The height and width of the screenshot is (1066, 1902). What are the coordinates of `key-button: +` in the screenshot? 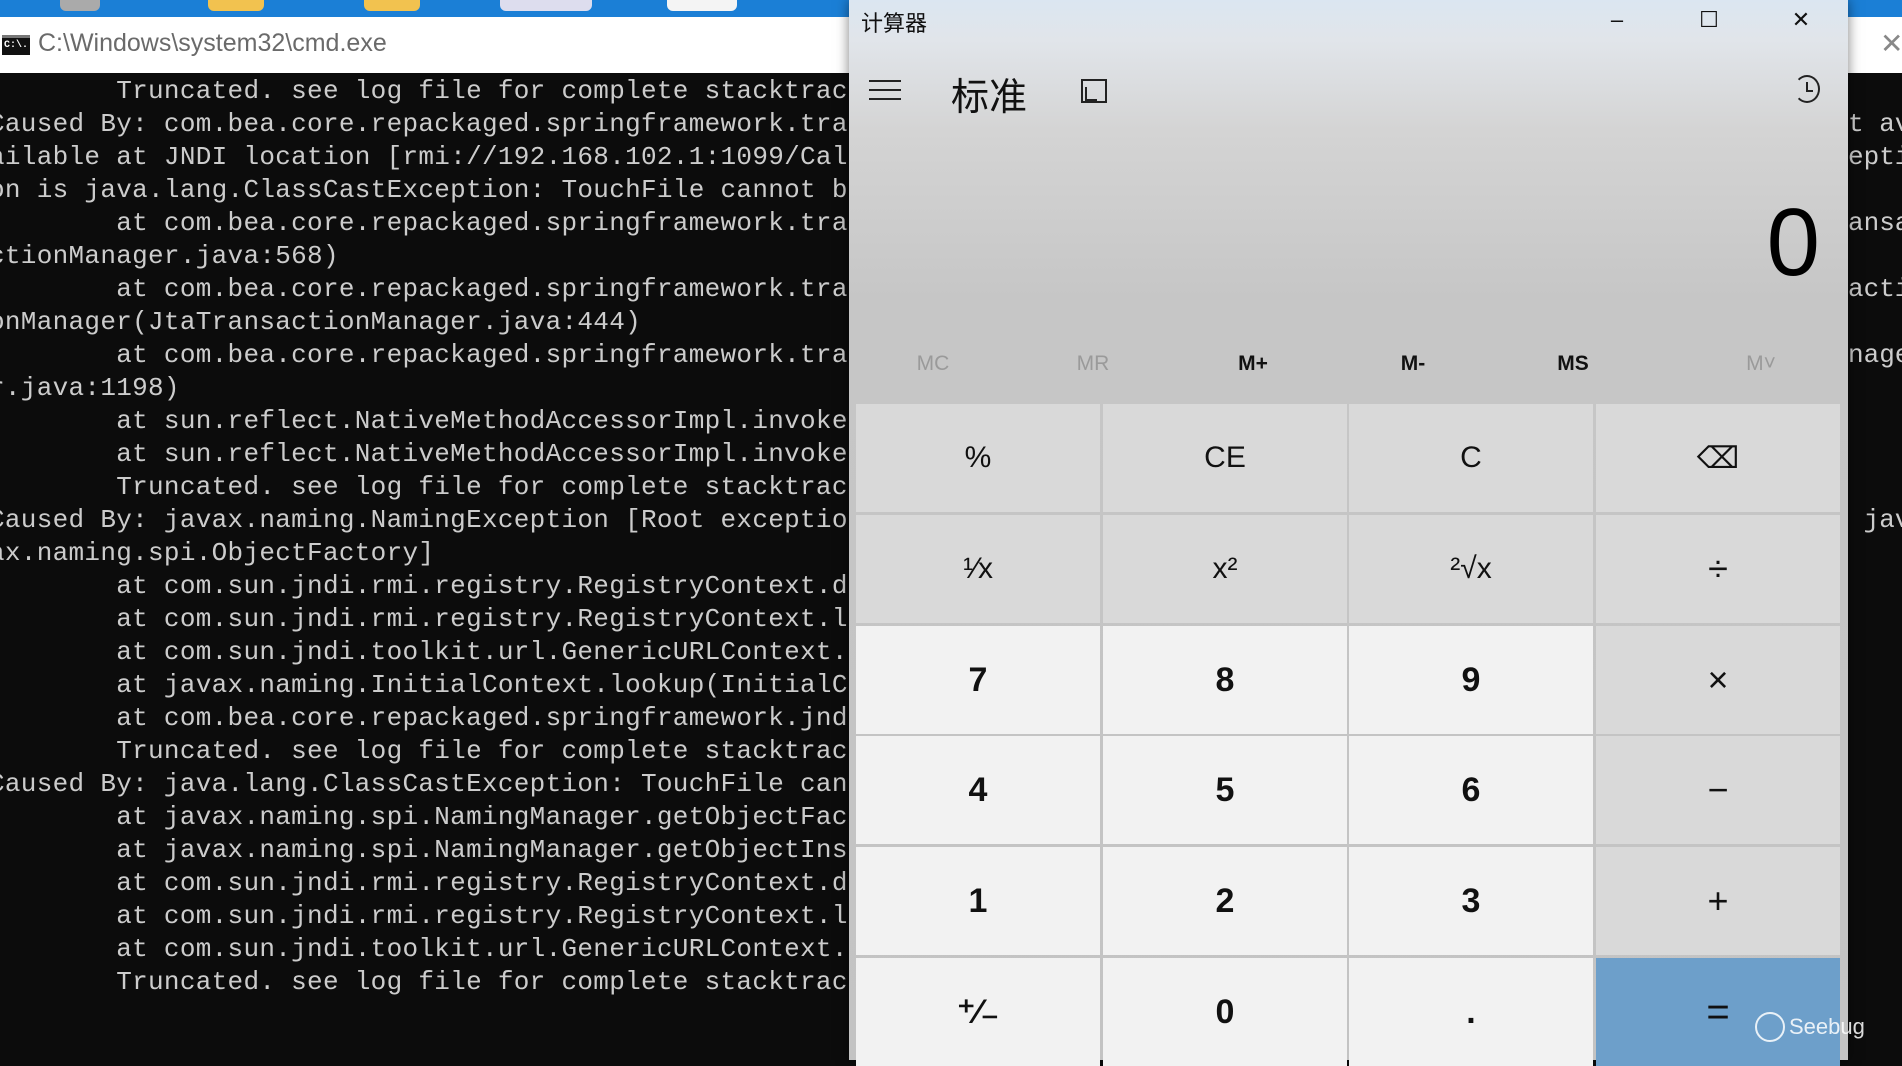 It's located at (1718, 901).